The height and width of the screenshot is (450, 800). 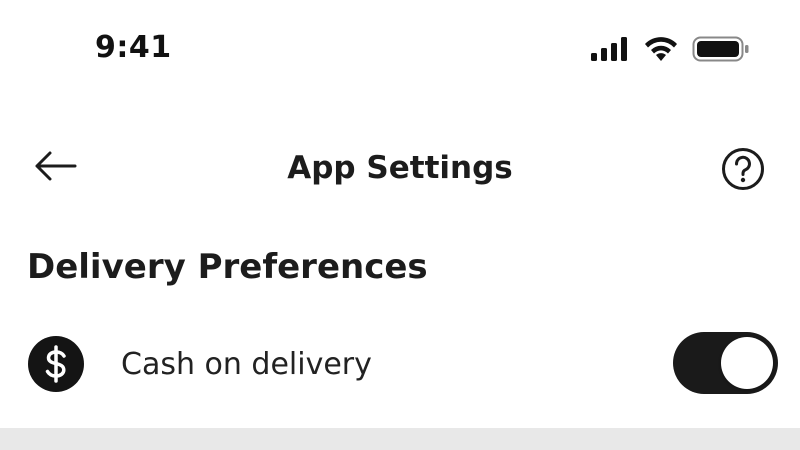 What do you see at coordinates (227, 267) in the screenshot?
I see `section-title: Delivery Preferences` at bounding box center [227, 267].